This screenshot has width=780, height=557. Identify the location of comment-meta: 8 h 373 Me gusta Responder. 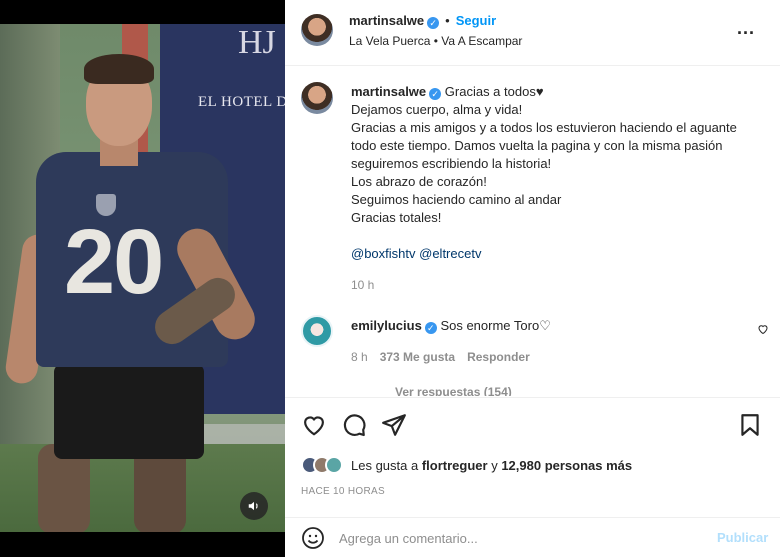
(440, 357).